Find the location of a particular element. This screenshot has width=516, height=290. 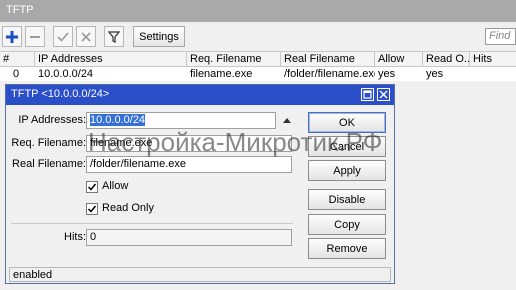

settings-button: Settings is located at coordinates (159, 36).